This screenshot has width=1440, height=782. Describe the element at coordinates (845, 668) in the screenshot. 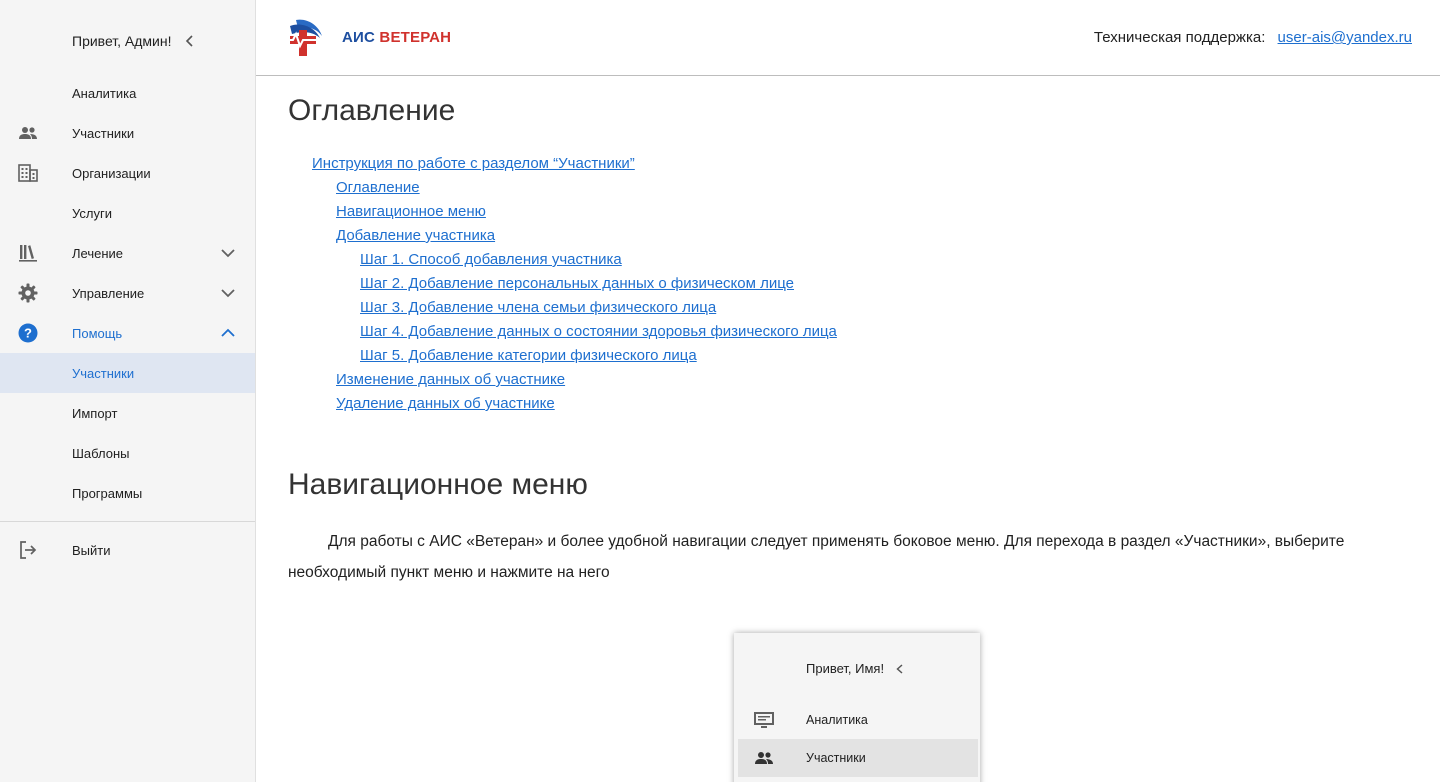

I see `screenshot-greeting-text: Привет, Имя!` at that location.